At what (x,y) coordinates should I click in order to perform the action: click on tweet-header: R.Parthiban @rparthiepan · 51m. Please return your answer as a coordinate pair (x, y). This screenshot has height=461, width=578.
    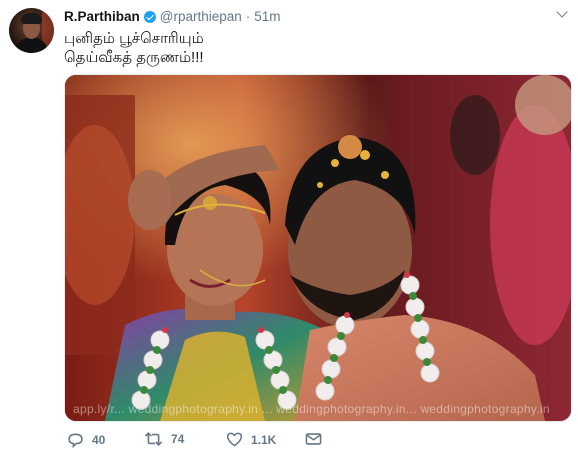
    Looking at the image, I should click on (172, 16).